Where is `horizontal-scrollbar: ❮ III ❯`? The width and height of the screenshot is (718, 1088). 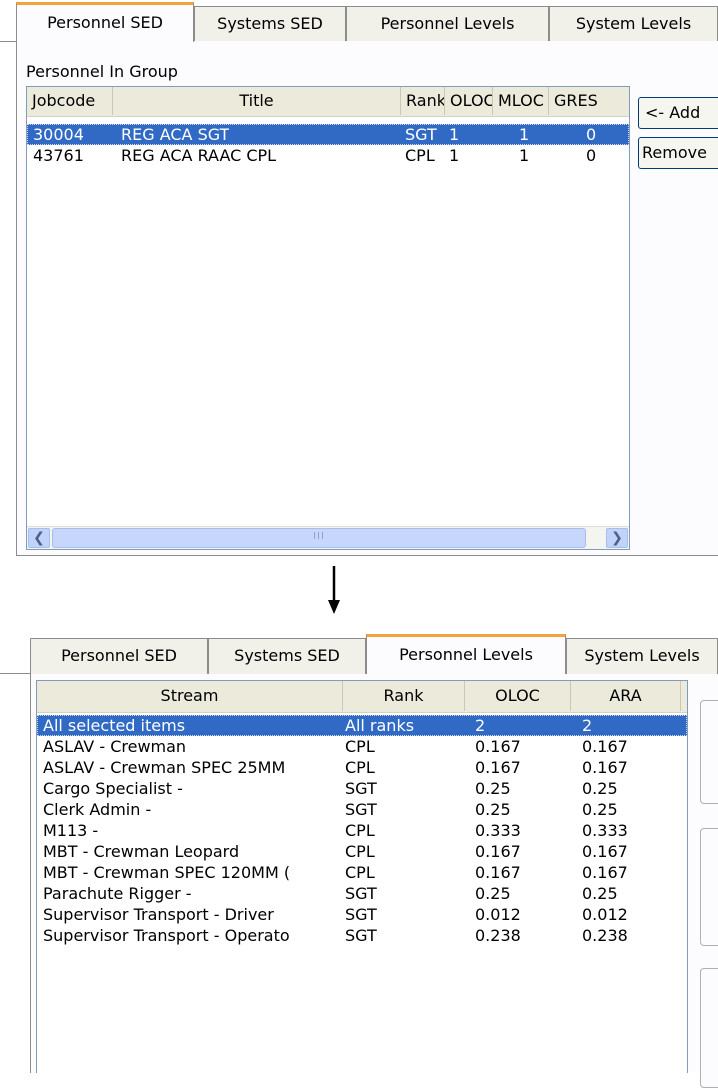
horizontal-scrollbar: ❮ III ❯ is located at coordinates (328, 537).